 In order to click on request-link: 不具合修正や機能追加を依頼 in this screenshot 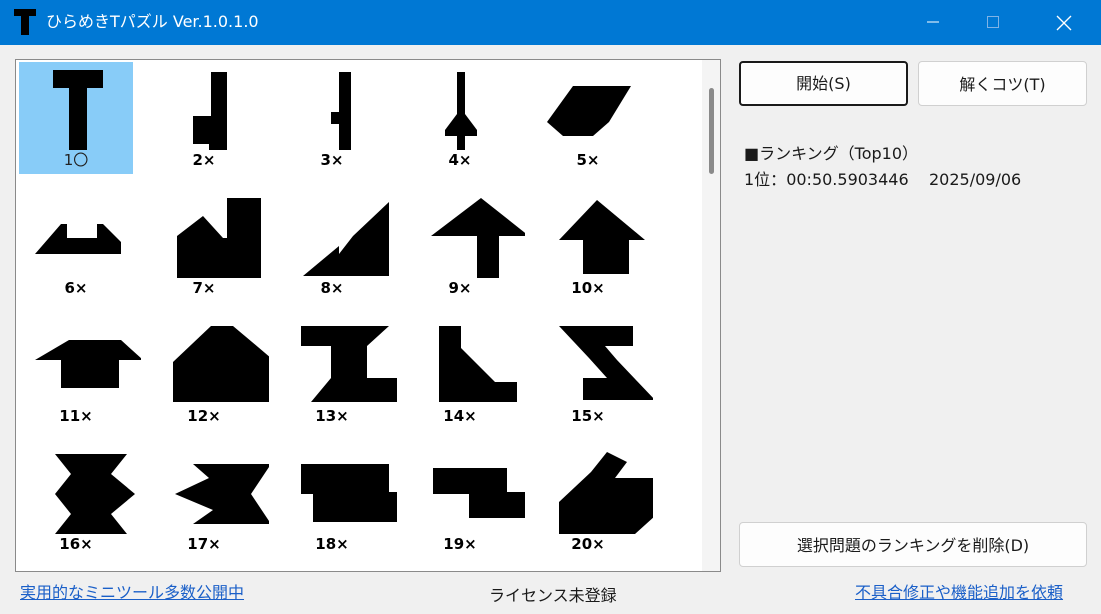, I will do `click(959, 591)`.